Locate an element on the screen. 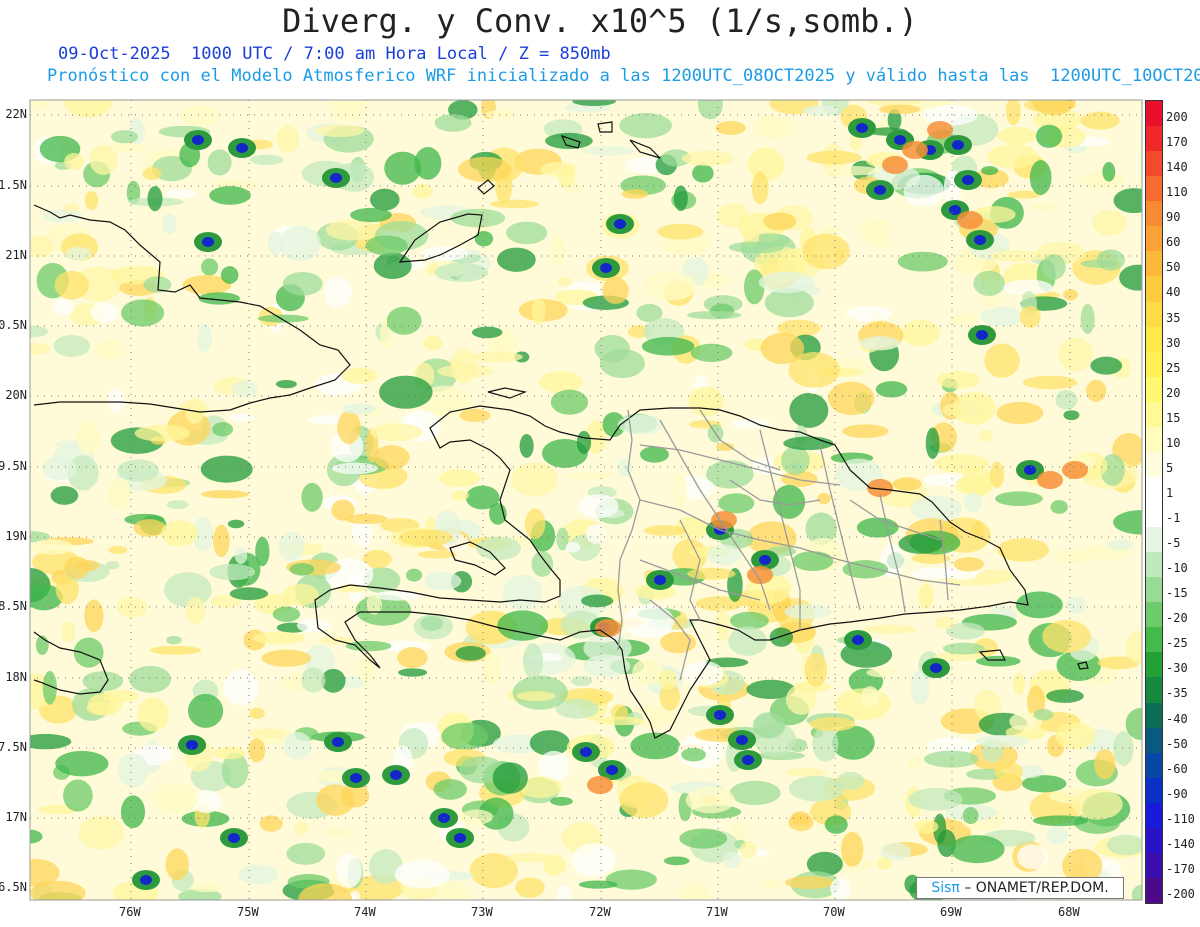  colorbar-label: -10 is located at coordinates (1177, 568).